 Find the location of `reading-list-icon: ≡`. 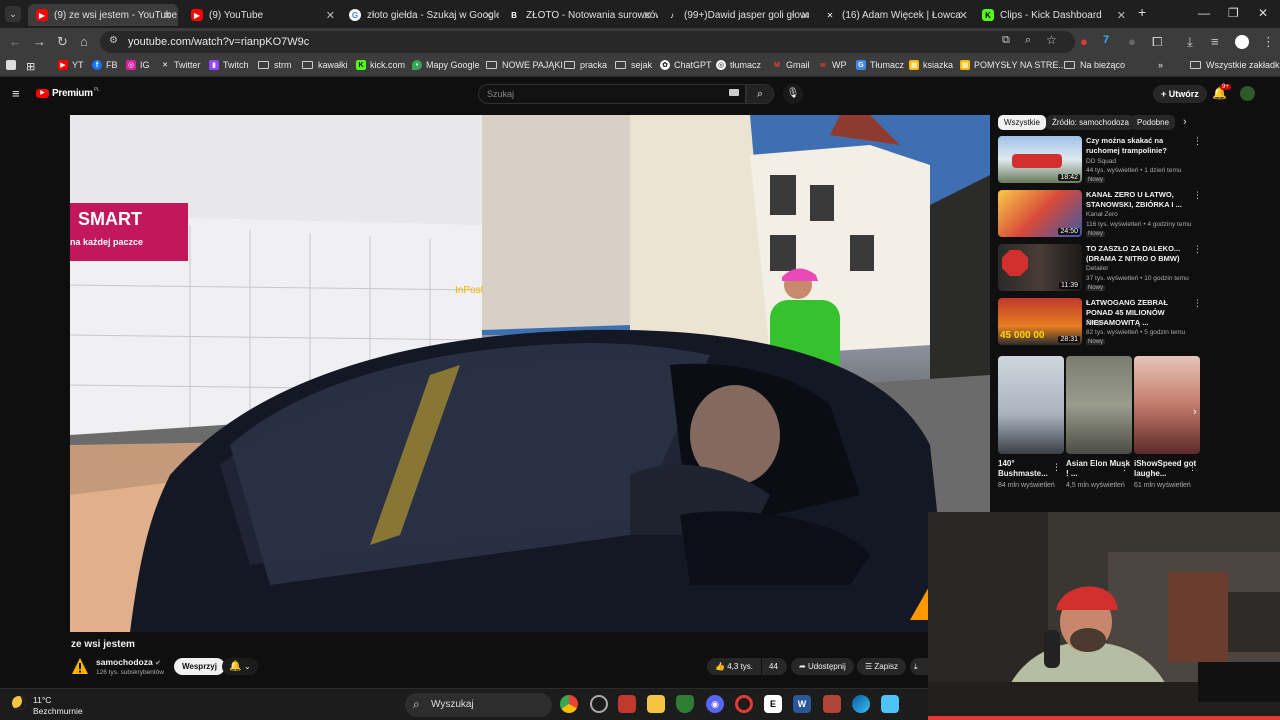

reading-list-icon: ≡ is located at coordinates (1215, 41).